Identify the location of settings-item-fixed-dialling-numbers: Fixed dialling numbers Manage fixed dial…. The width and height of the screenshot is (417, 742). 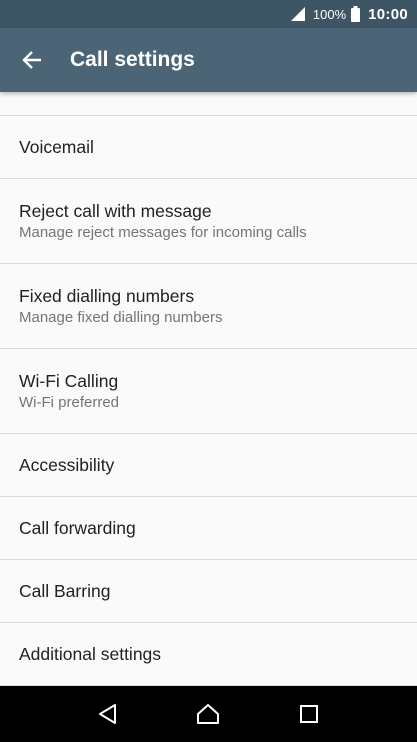
(208, 306).